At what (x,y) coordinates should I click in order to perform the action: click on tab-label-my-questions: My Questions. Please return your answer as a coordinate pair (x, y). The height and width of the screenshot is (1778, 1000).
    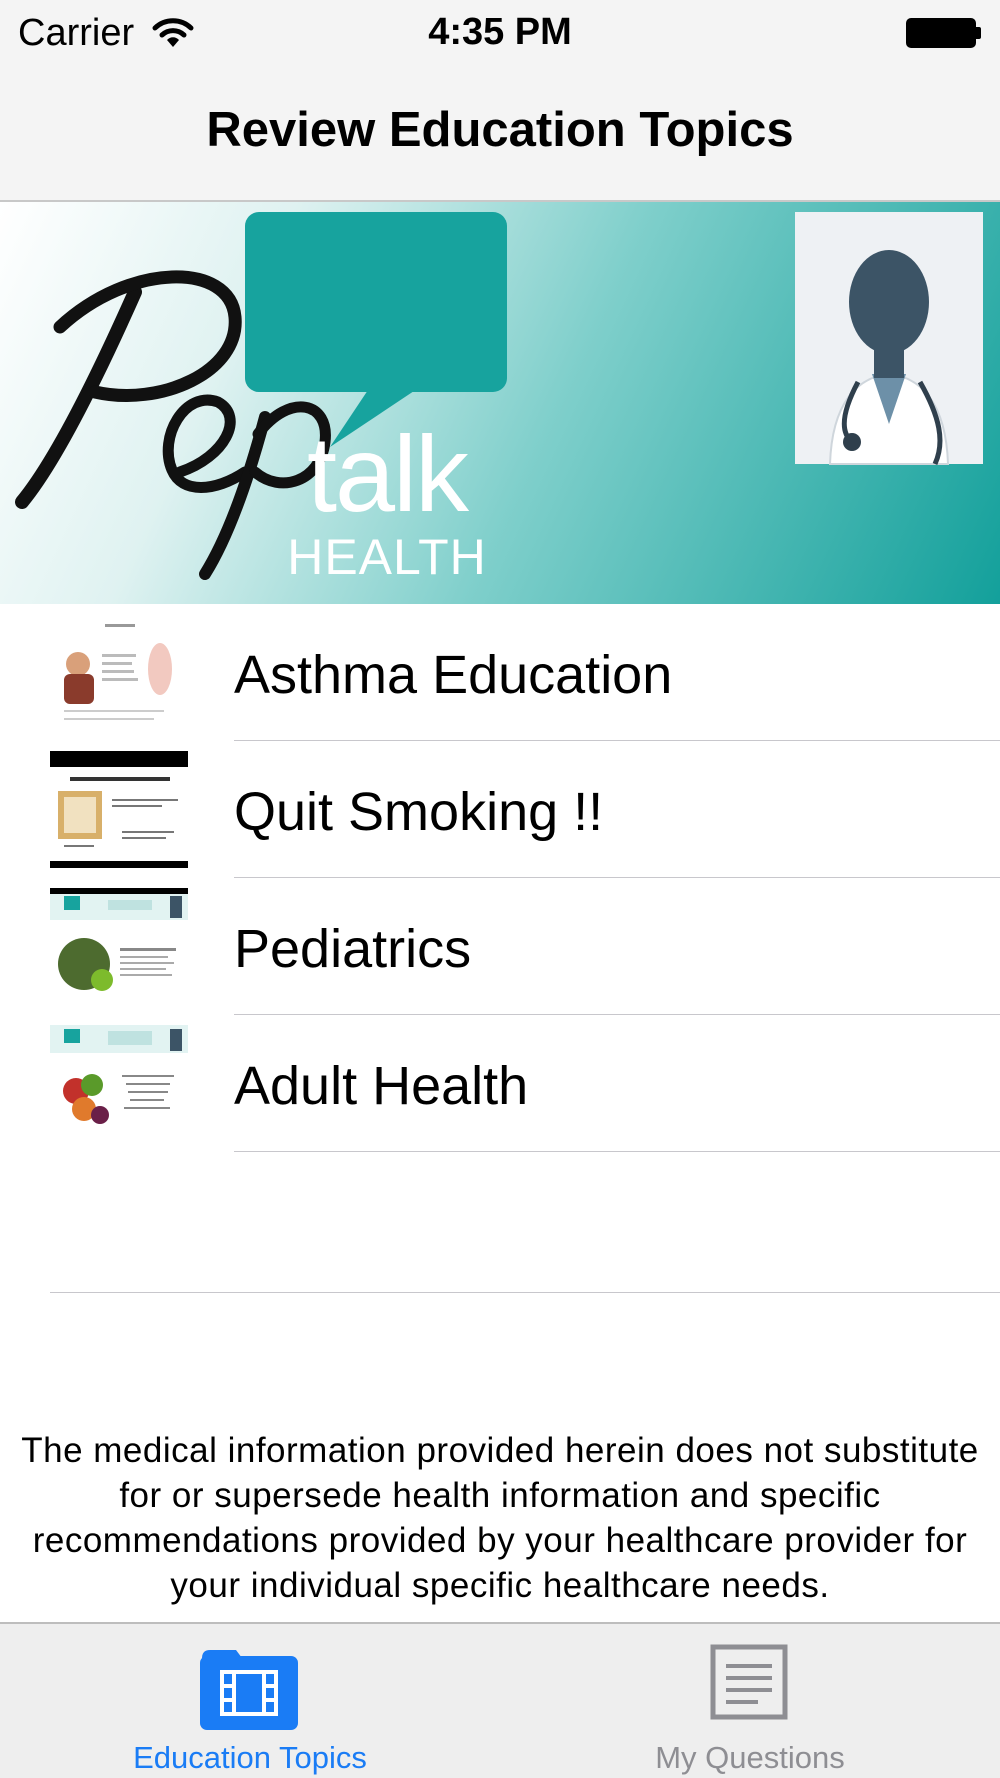
    Looking at the image, I should click on (750, 1757).